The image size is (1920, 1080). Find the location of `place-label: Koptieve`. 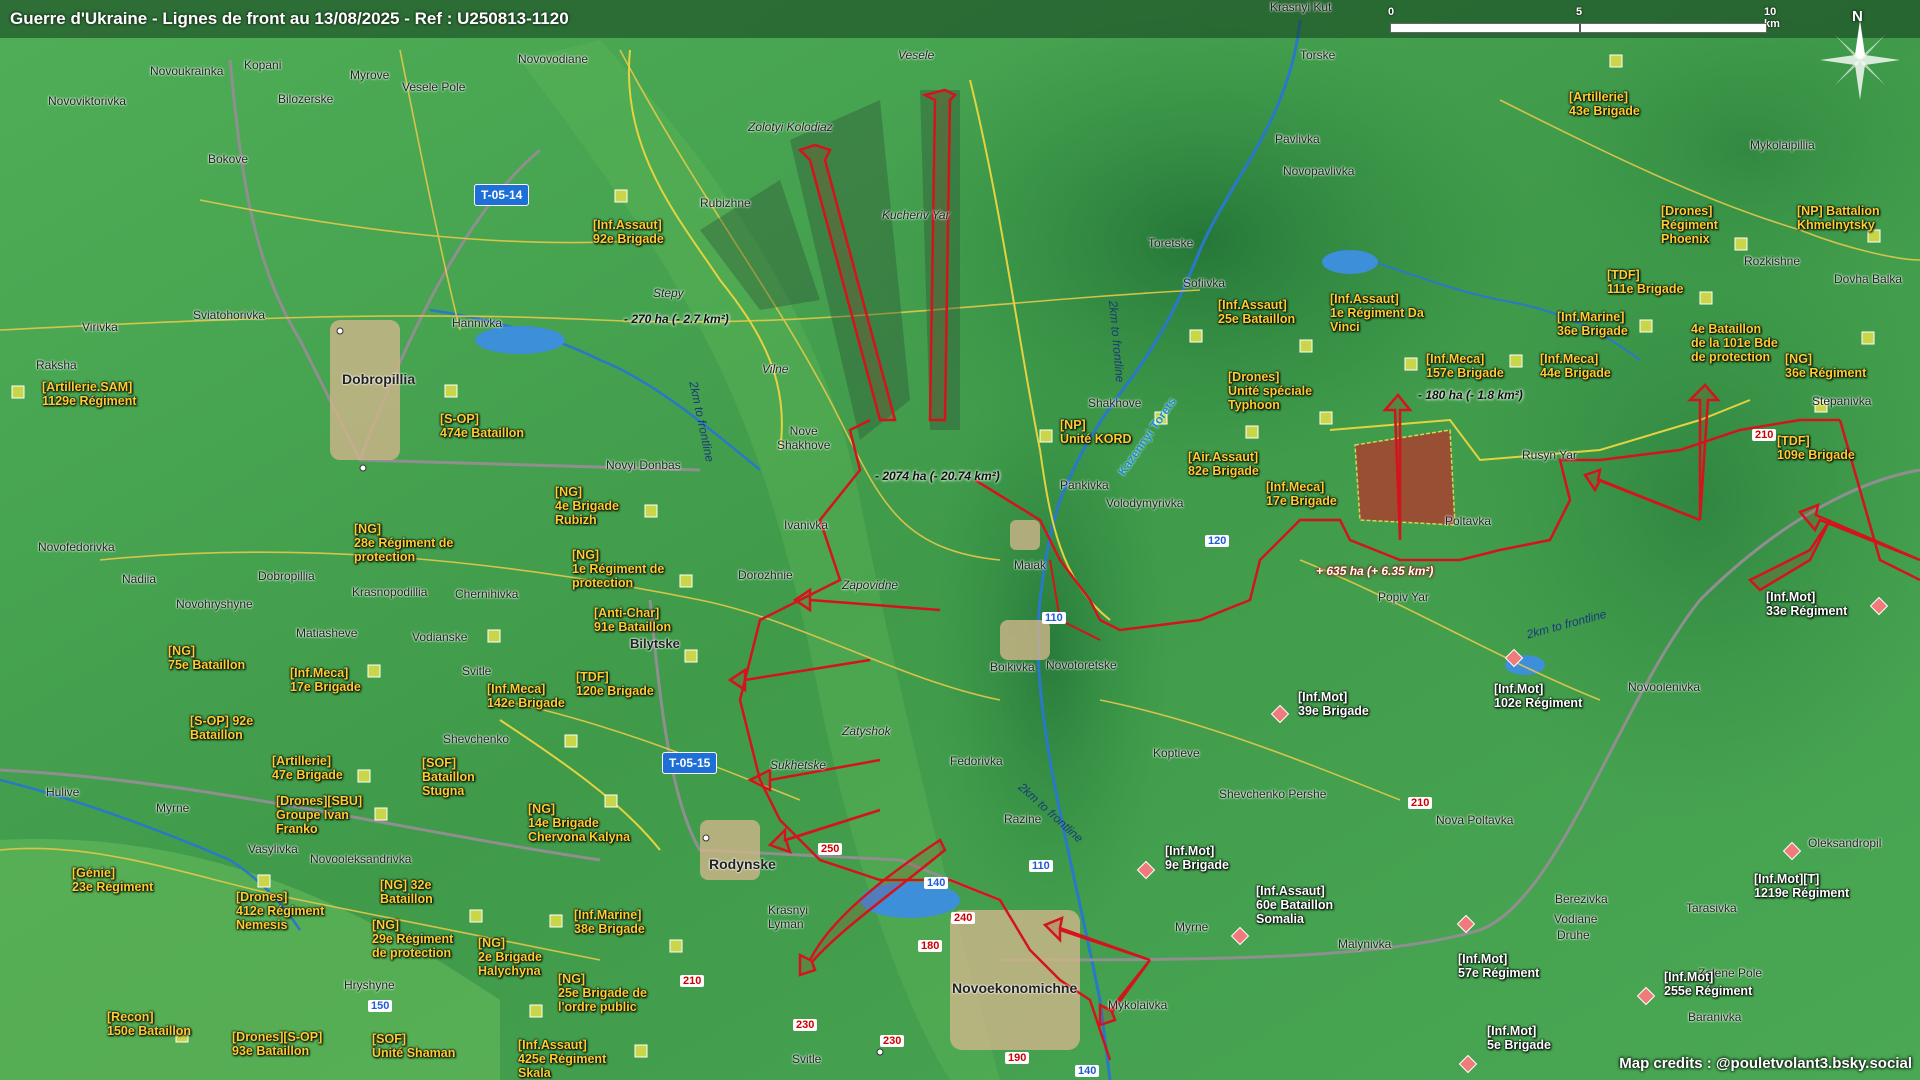

place-label: Koptieve is located at coordinates (1176, 753).